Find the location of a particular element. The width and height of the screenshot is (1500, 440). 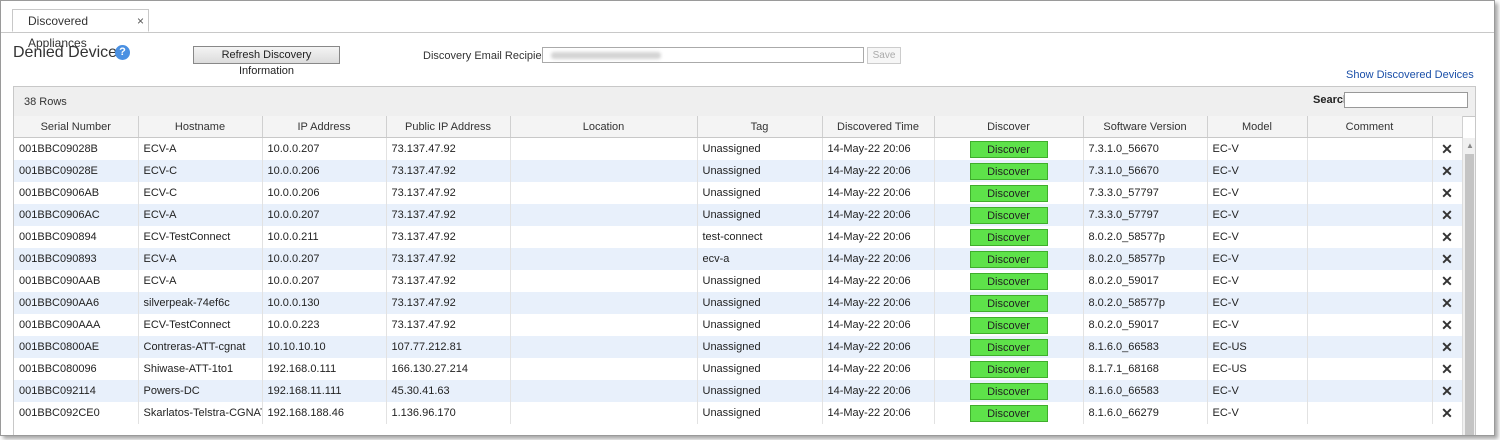

column-header: Serial Number is located at coordinates (76, 127).